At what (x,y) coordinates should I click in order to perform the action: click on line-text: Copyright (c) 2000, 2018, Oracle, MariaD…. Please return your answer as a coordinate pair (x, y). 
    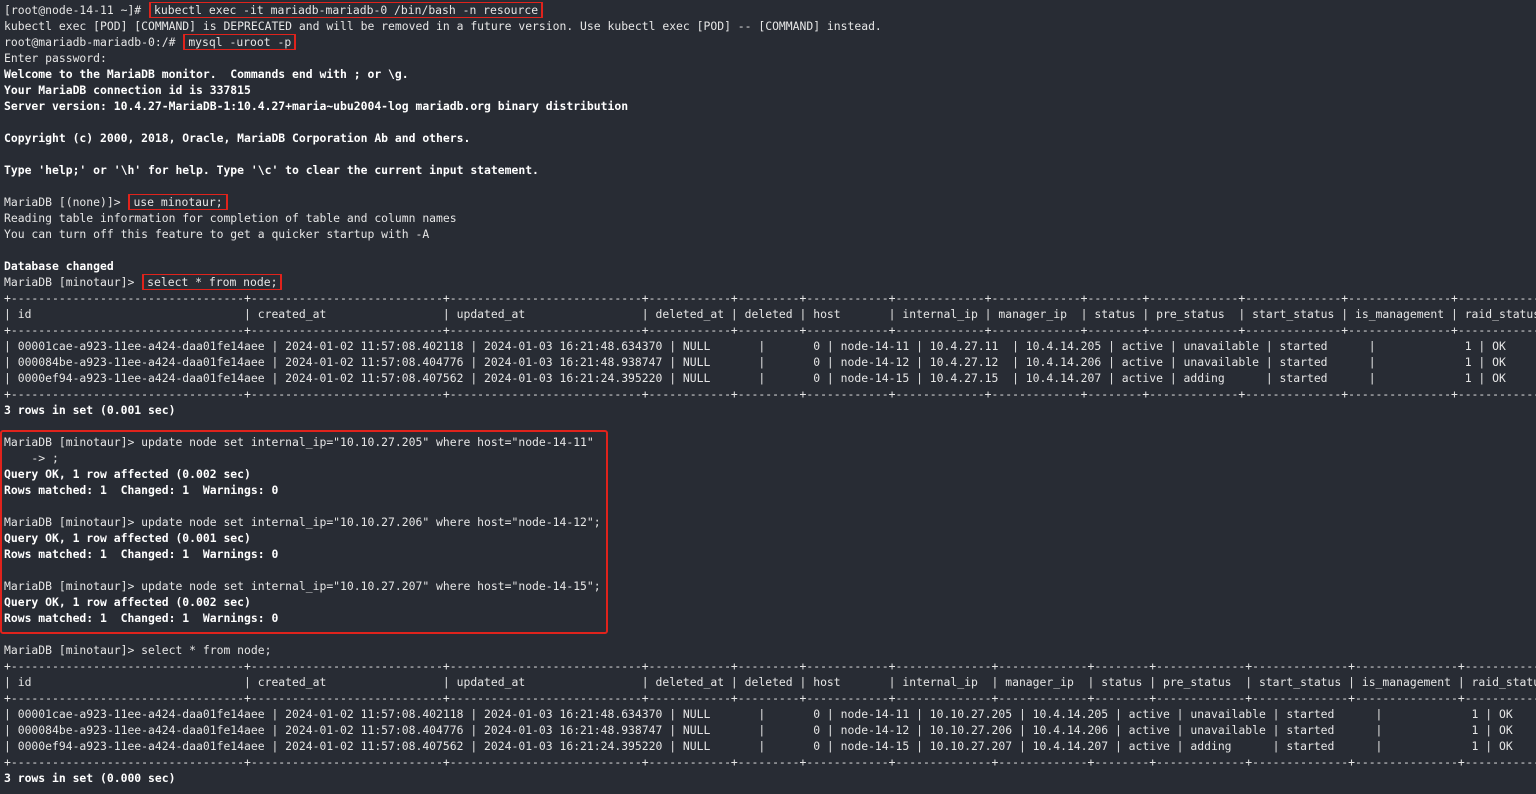
    Looking at the image, I should click on (237, 138).